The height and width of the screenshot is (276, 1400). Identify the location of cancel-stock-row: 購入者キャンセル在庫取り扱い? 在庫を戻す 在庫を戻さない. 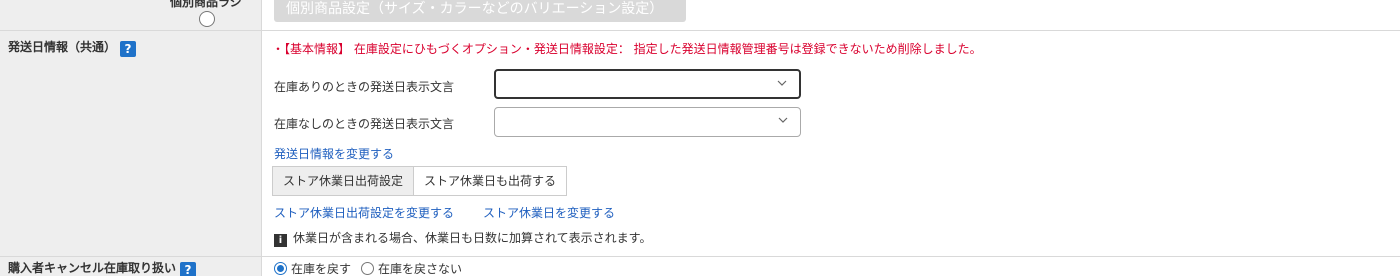
(700, 266).